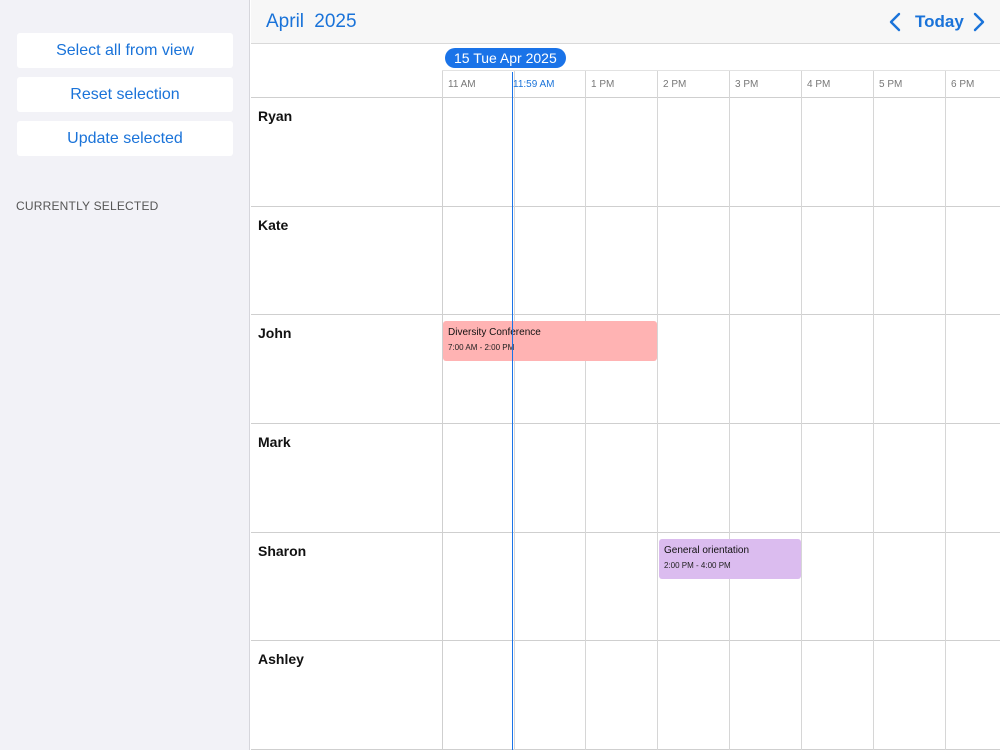 The height and width of the screenshot is (750, 1000). What do you see at coordinates (335, 21) in the screenshot?
I see `year-label: 2025` at bounding box center [335, 21].